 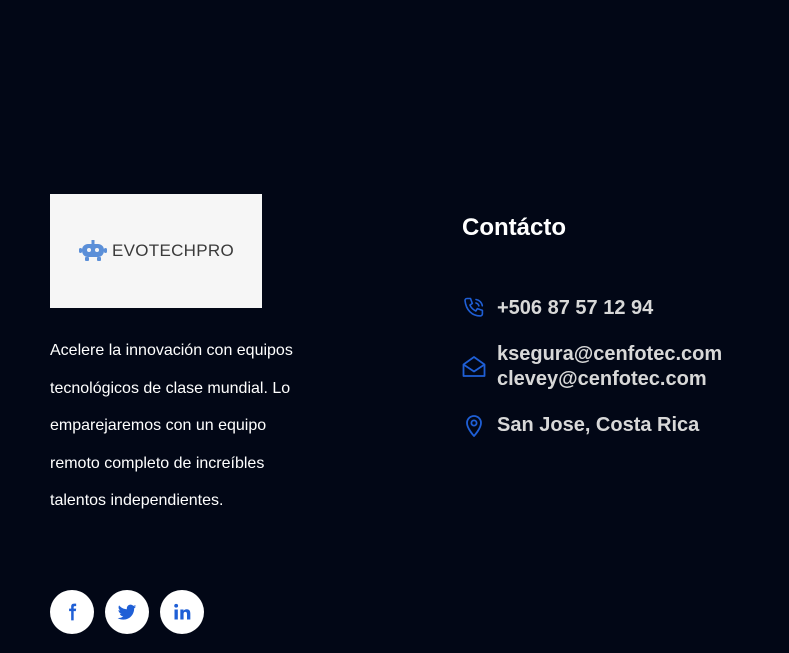 I want to click on linkedin-button, so click(x=182, y=612).